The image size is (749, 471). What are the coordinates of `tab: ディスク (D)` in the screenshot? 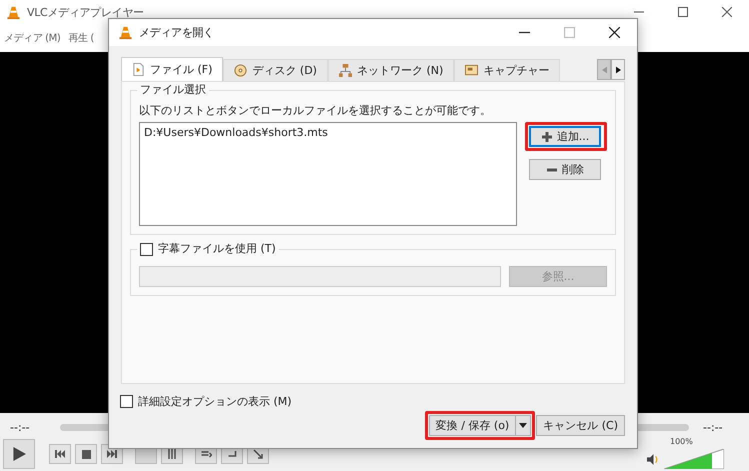 It's located at (275, 70).